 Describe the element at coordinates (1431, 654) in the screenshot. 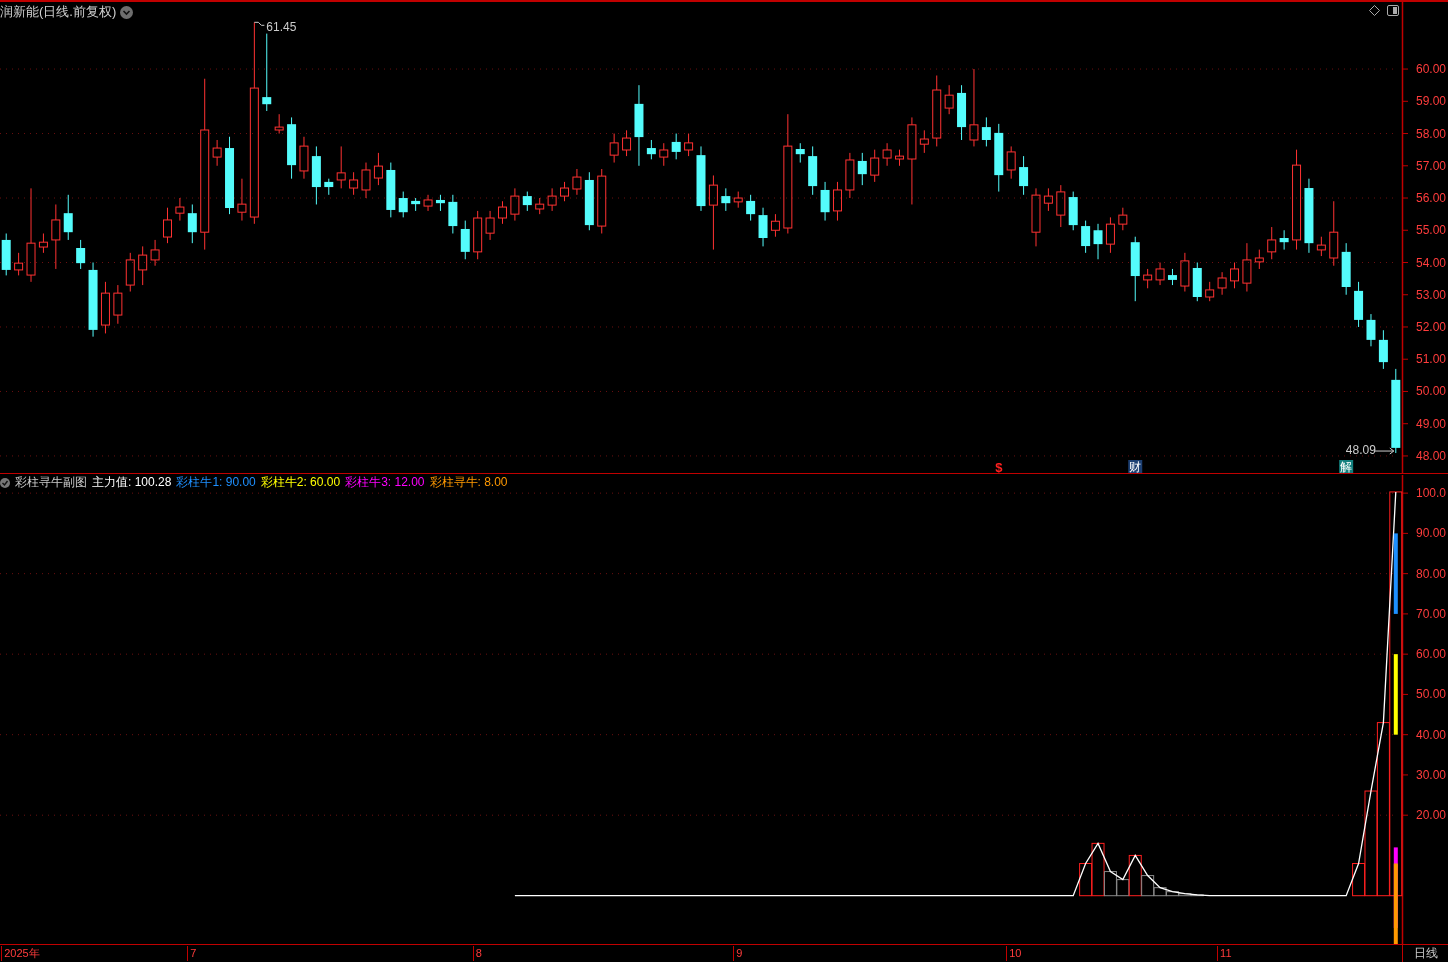

I see `axis-label: 60.00` at that location.